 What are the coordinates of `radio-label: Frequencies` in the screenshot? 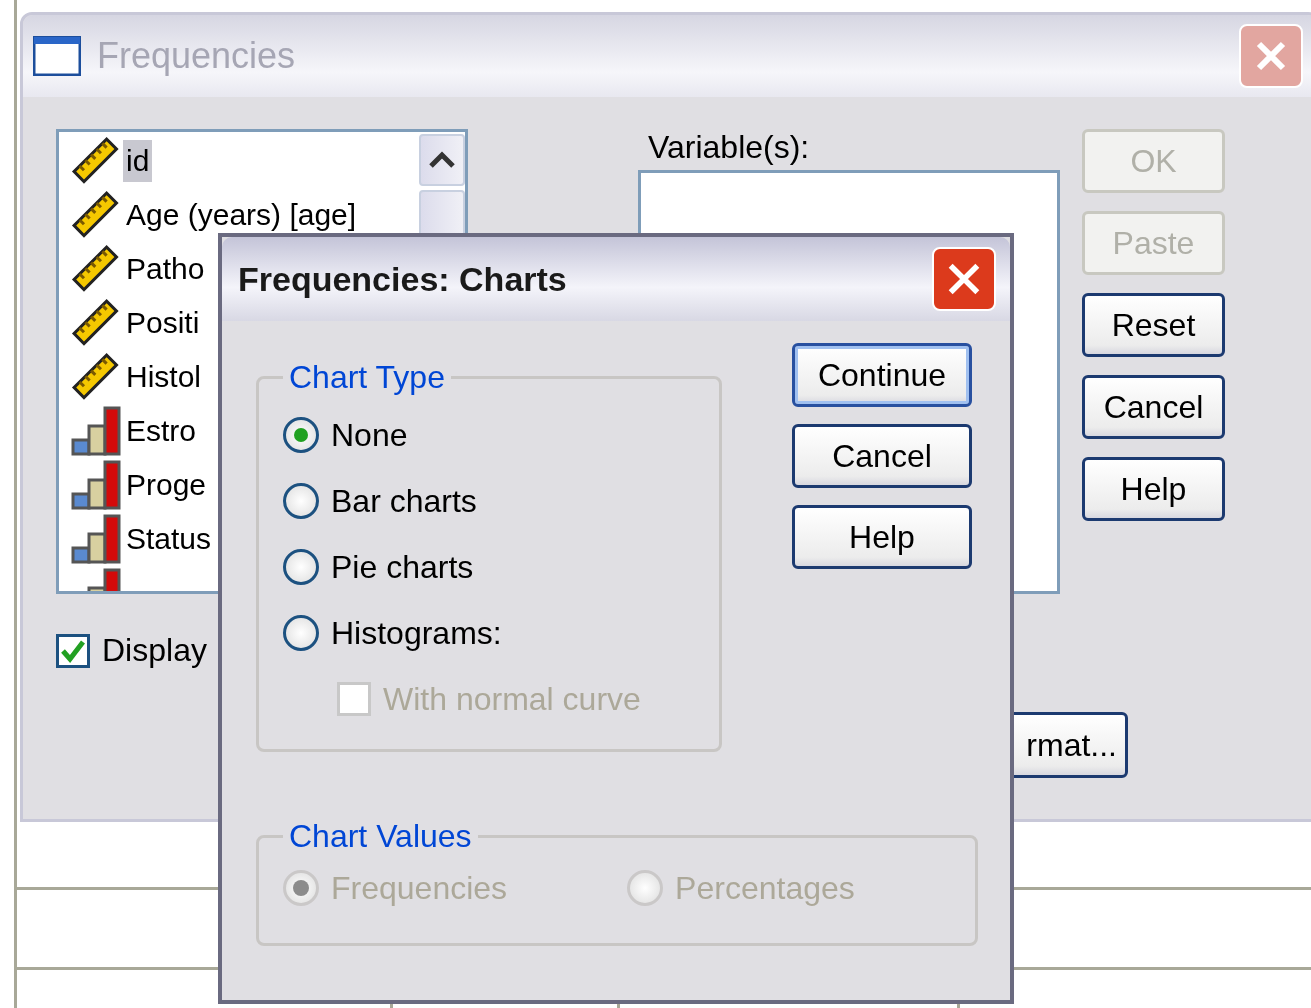 It's located at (419, 888).